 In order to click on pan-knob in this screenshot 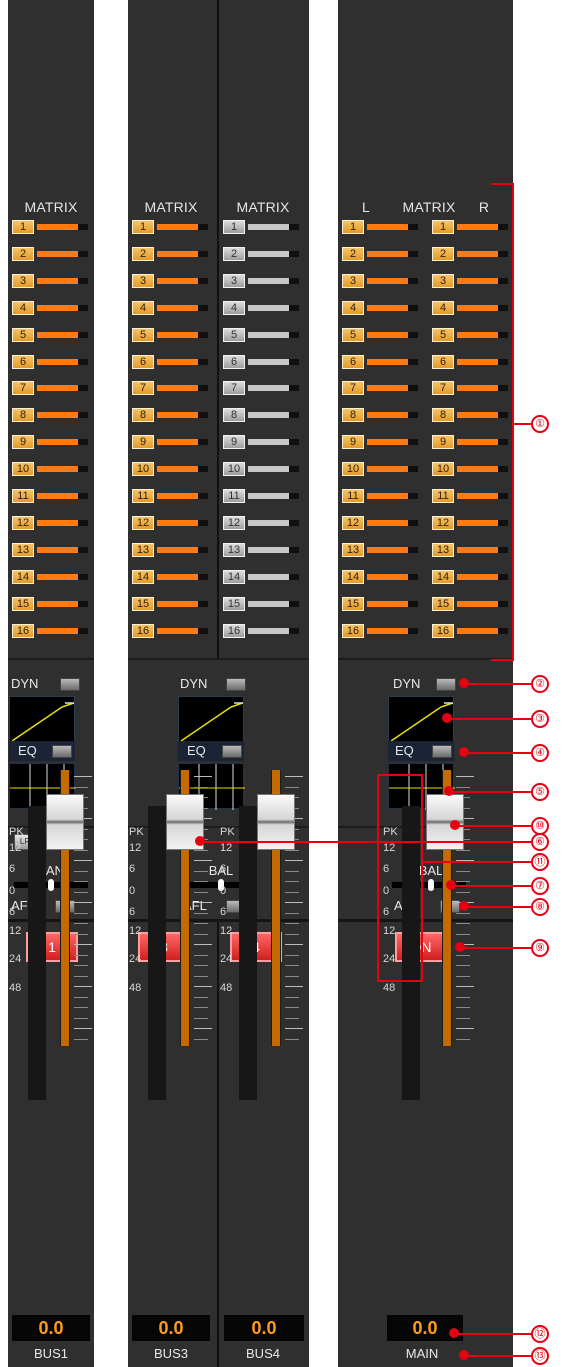, I will do `click(51, 885)`.